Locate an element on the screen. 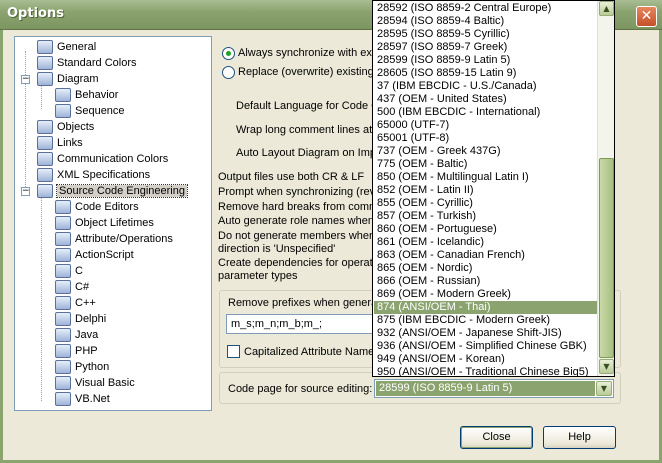  diagram-collapse-toggle: − is located at coordinates (25, 79).